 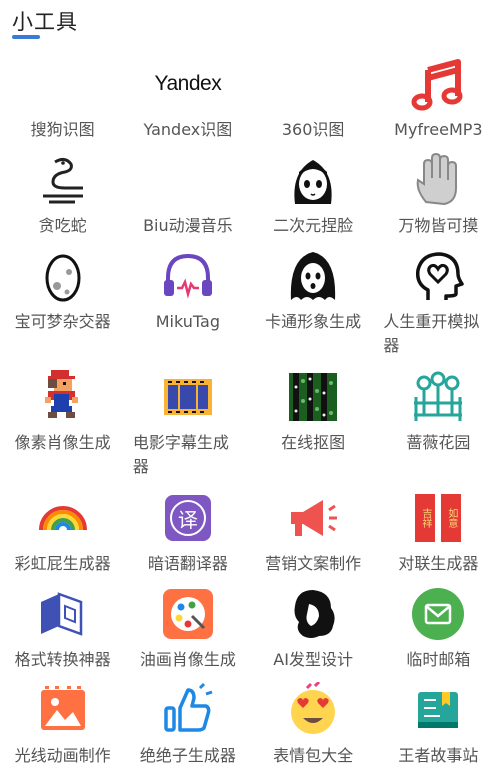 I want to click on tool-label: 电影字幕生成器, so click(x=180, y=454).